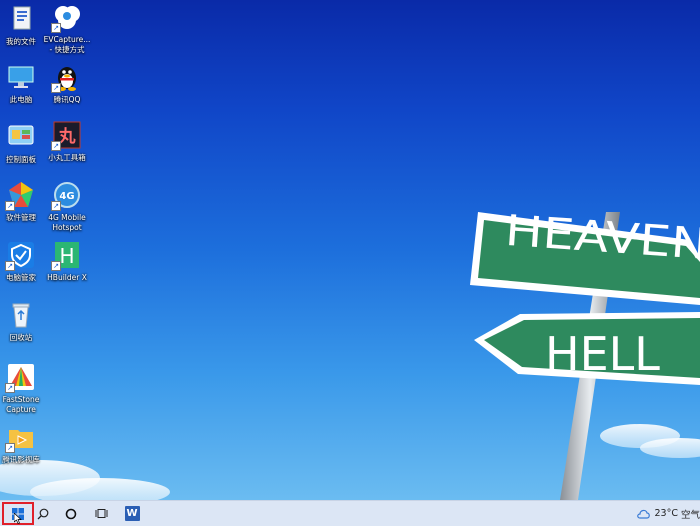  Describe the element at coordinates (25, 460) in the screenshot. I see `desktop-icon-label: 腾讯影视库` at that location.